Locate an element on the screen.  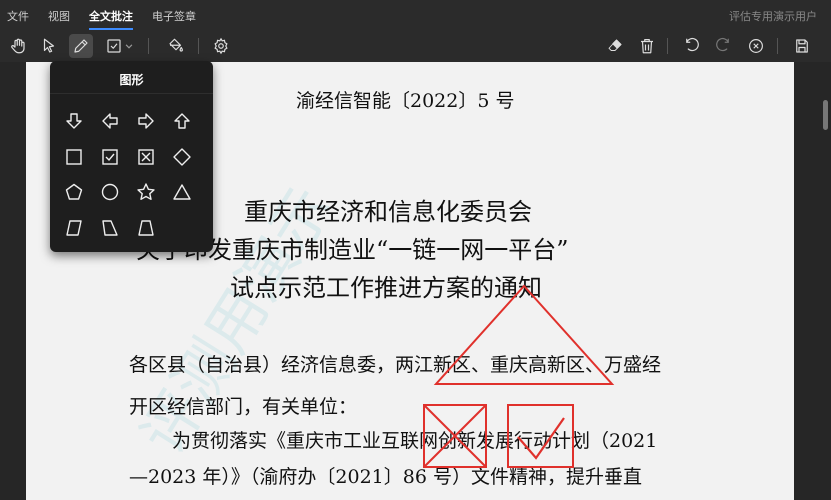
document-body-line: —2023 年）》（渝府办〔2021〕86 号）文件精神，提升垂直 is located at coordinates (385, 477).